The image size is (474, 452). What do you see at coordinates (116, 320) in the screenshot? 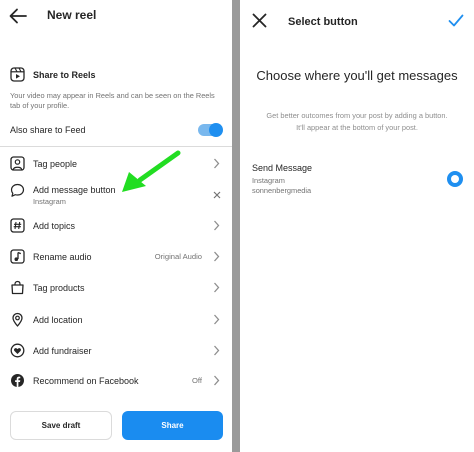
I see `row-add-location: Add location` at bounding box center [116, 320].